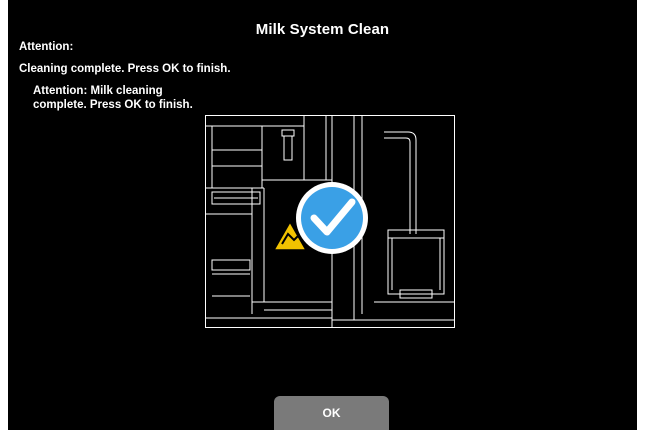  I want to click on checkmark-icon, so click(332, 218).